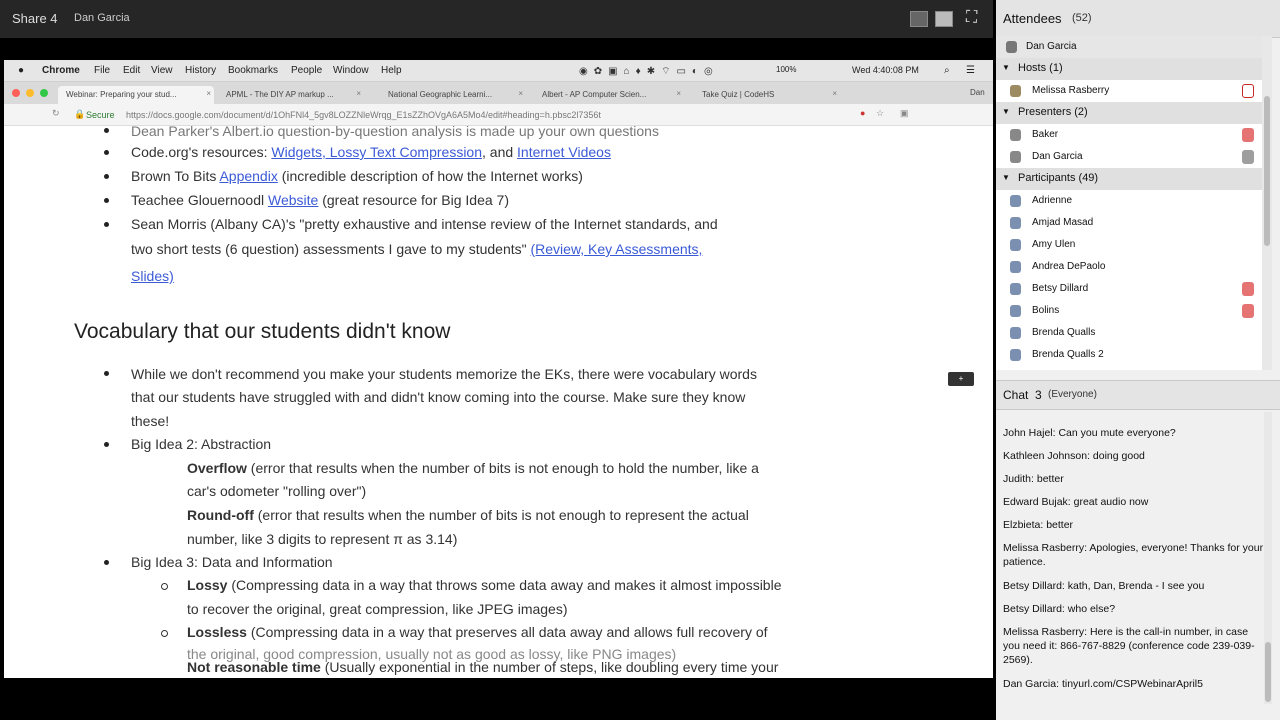 Image resolution: width=1280 pixels, height=720 pixels. I want to click on attendee-row: Bolins, so click(1129, 311).